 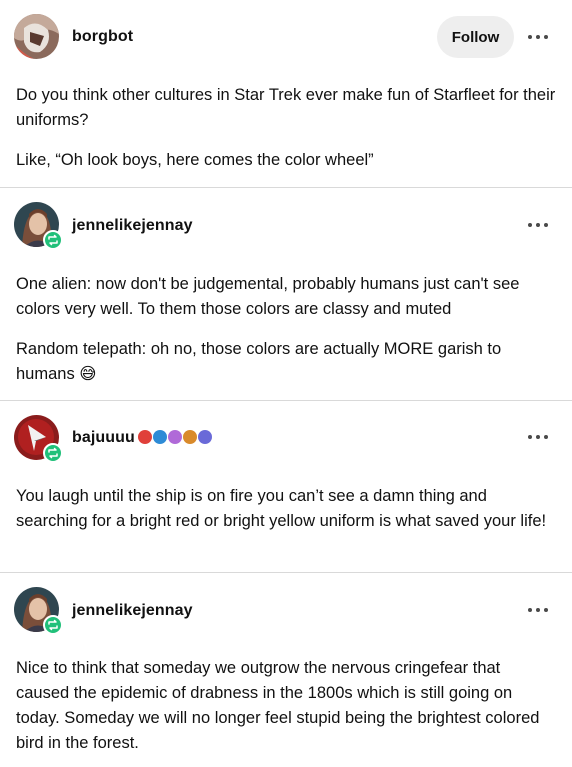 I want to click on follow-button: Follow, so click(x=475, y=37).